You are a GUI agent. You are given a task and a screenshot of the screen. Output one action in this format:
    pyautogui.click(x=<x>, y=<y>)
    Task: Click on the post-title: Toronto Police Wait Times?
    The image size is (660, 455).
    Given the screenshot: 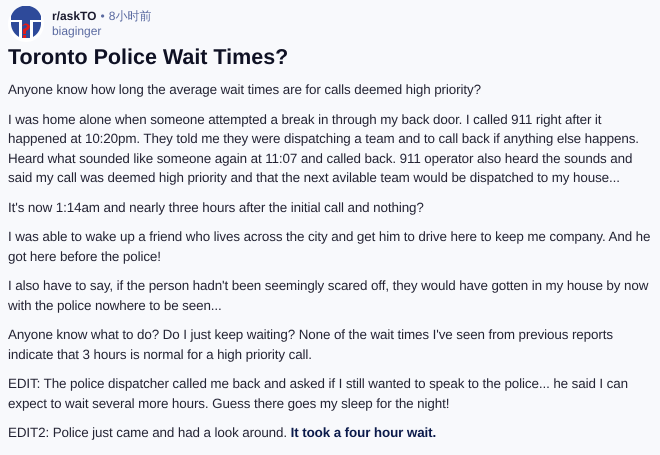 What is the action you would take?
    pyautogui.click(x=149, y=57)
    